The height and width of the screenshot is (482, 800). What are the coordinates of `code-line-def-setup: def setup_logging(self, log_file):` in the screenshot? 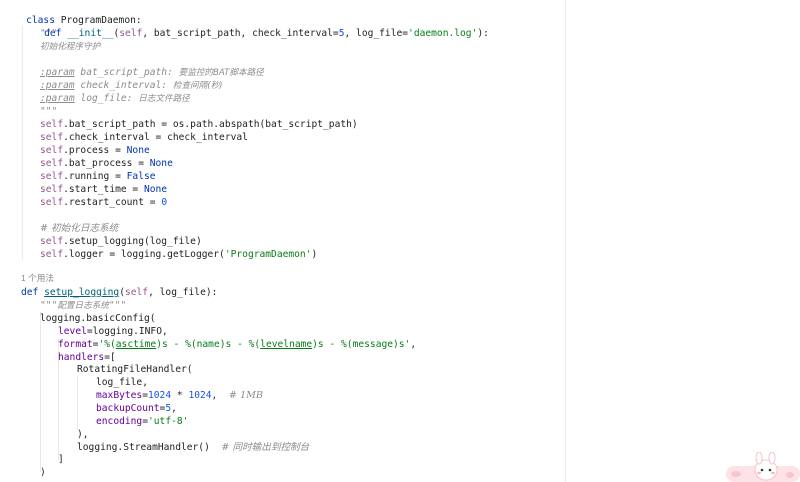 It's located at (301, 292).